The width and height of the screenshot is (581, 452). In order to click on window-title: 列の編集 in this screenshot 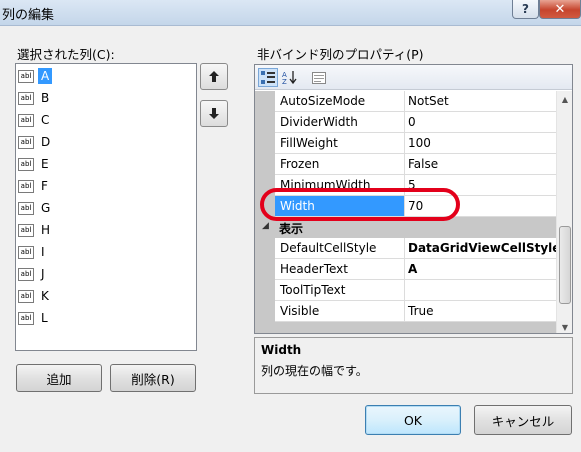, I will do `click(28, 15)`.